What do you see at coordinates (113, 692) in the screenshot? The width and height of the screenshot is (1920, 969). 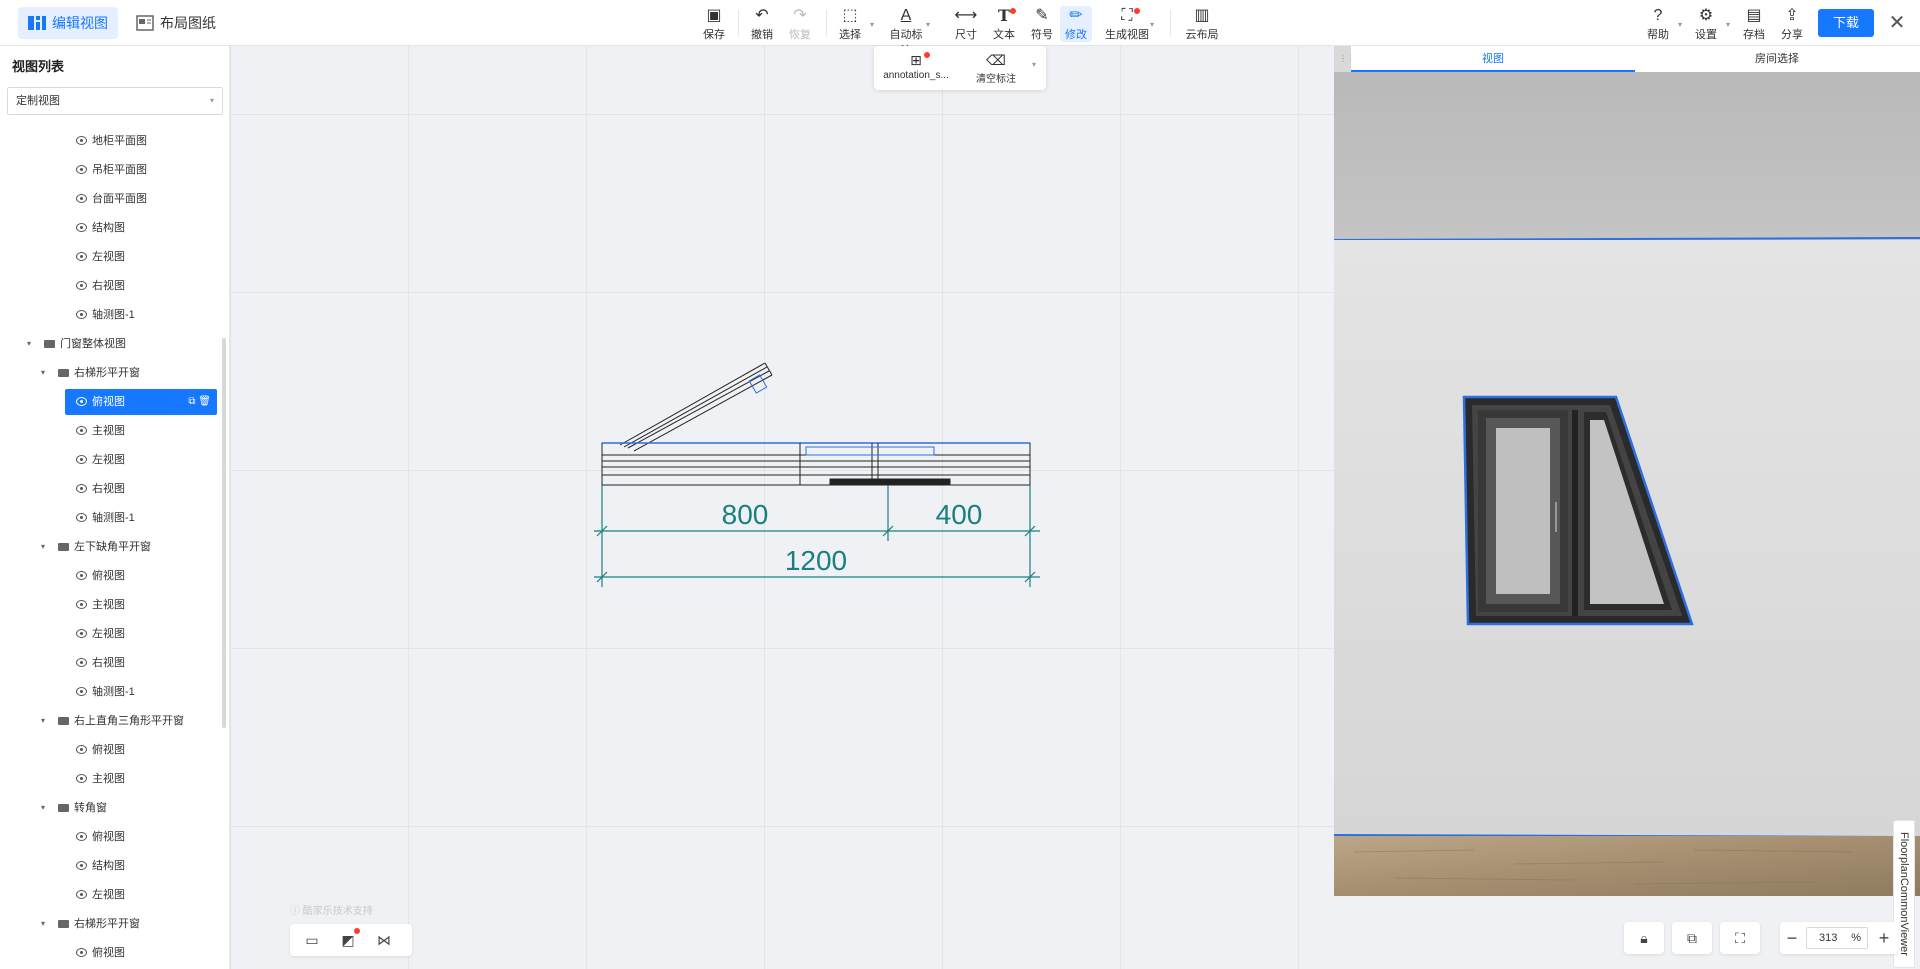 I see `tree-item-label: 轴测图-1` at bounding box center [113, 692].